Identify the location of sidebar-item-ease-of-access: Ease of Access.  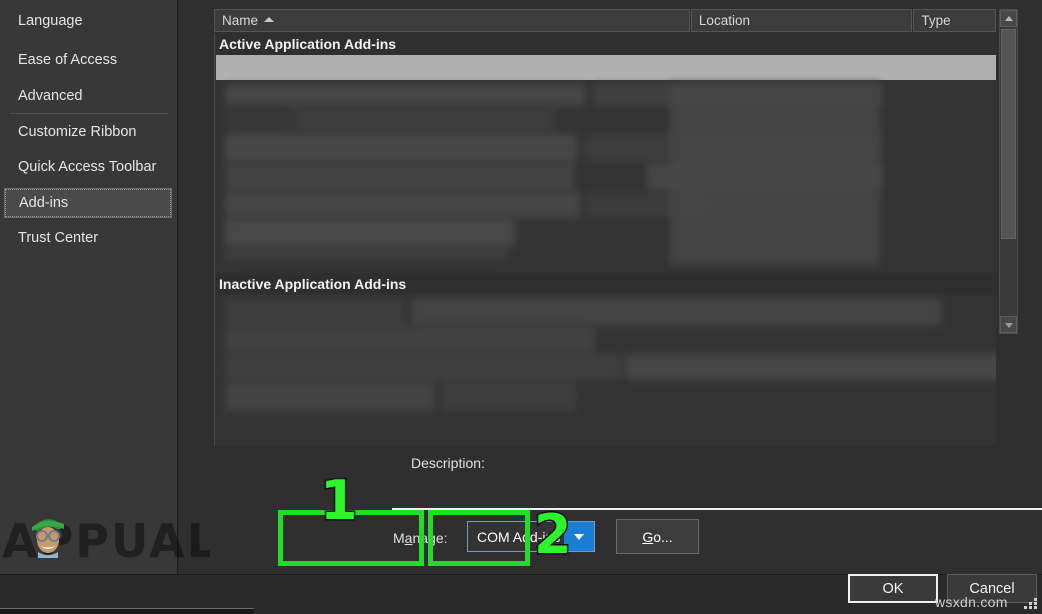
(88, 60).